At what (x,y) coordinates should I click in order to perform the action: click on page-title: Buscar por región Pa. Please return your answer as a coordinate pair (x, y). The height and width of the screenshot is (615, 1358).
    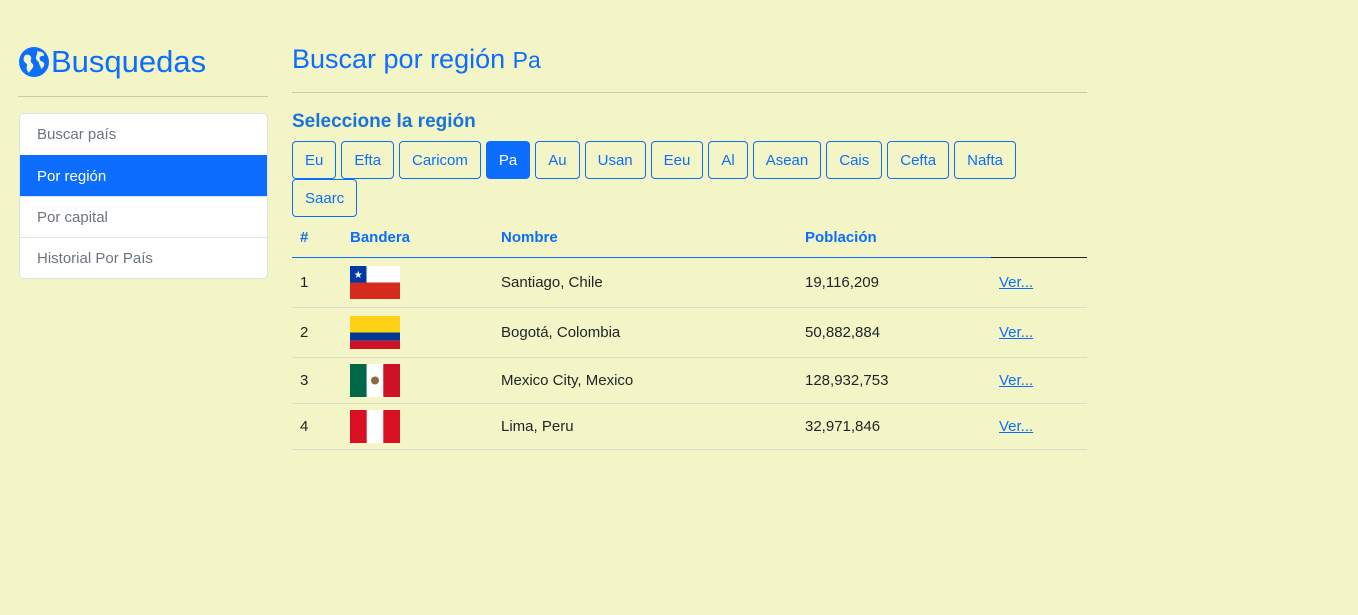
    Looking at the image, I should click on (416, 59).